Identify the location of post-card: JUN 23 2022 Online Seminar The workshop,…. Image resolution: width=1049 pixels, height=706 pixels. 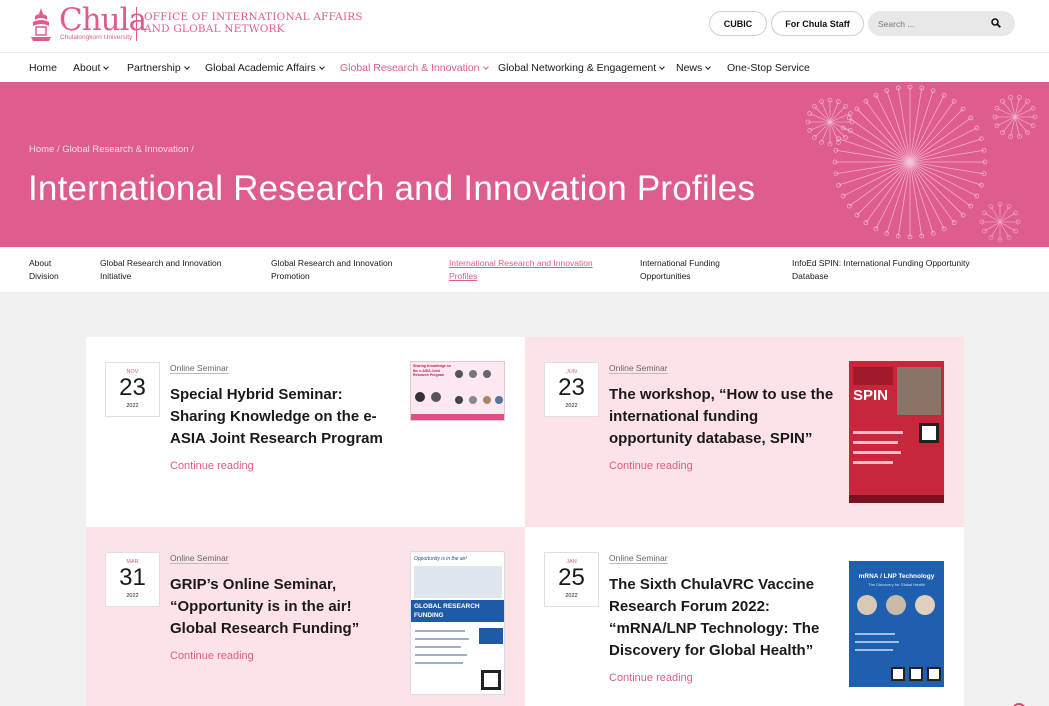
(744, 432).